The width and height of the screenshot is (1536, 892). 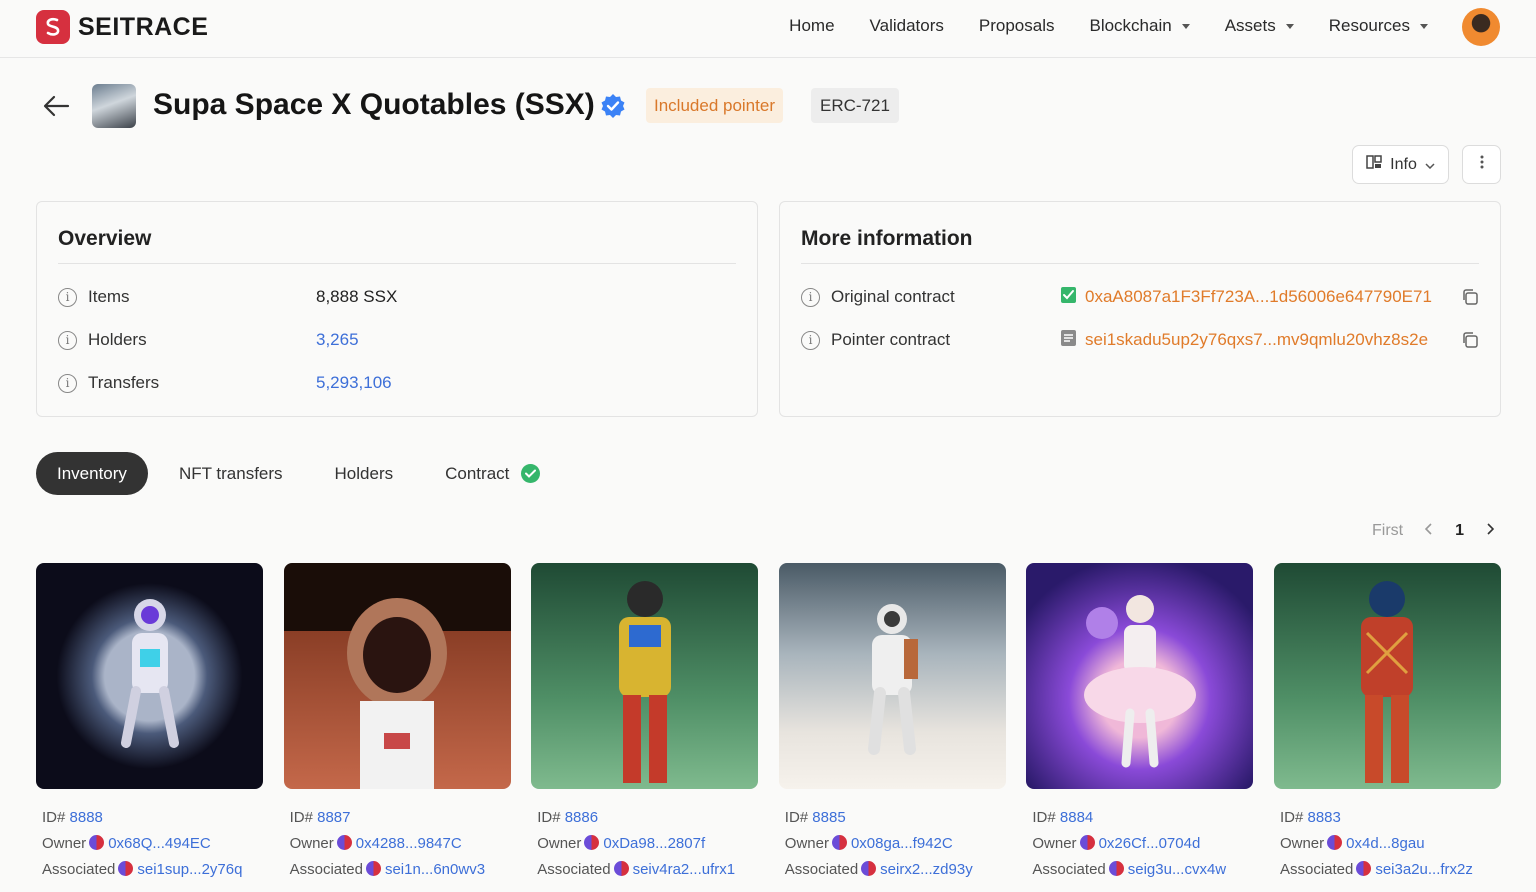 I want to click on kebab-menu-icon, so click(x=1482, y=164).